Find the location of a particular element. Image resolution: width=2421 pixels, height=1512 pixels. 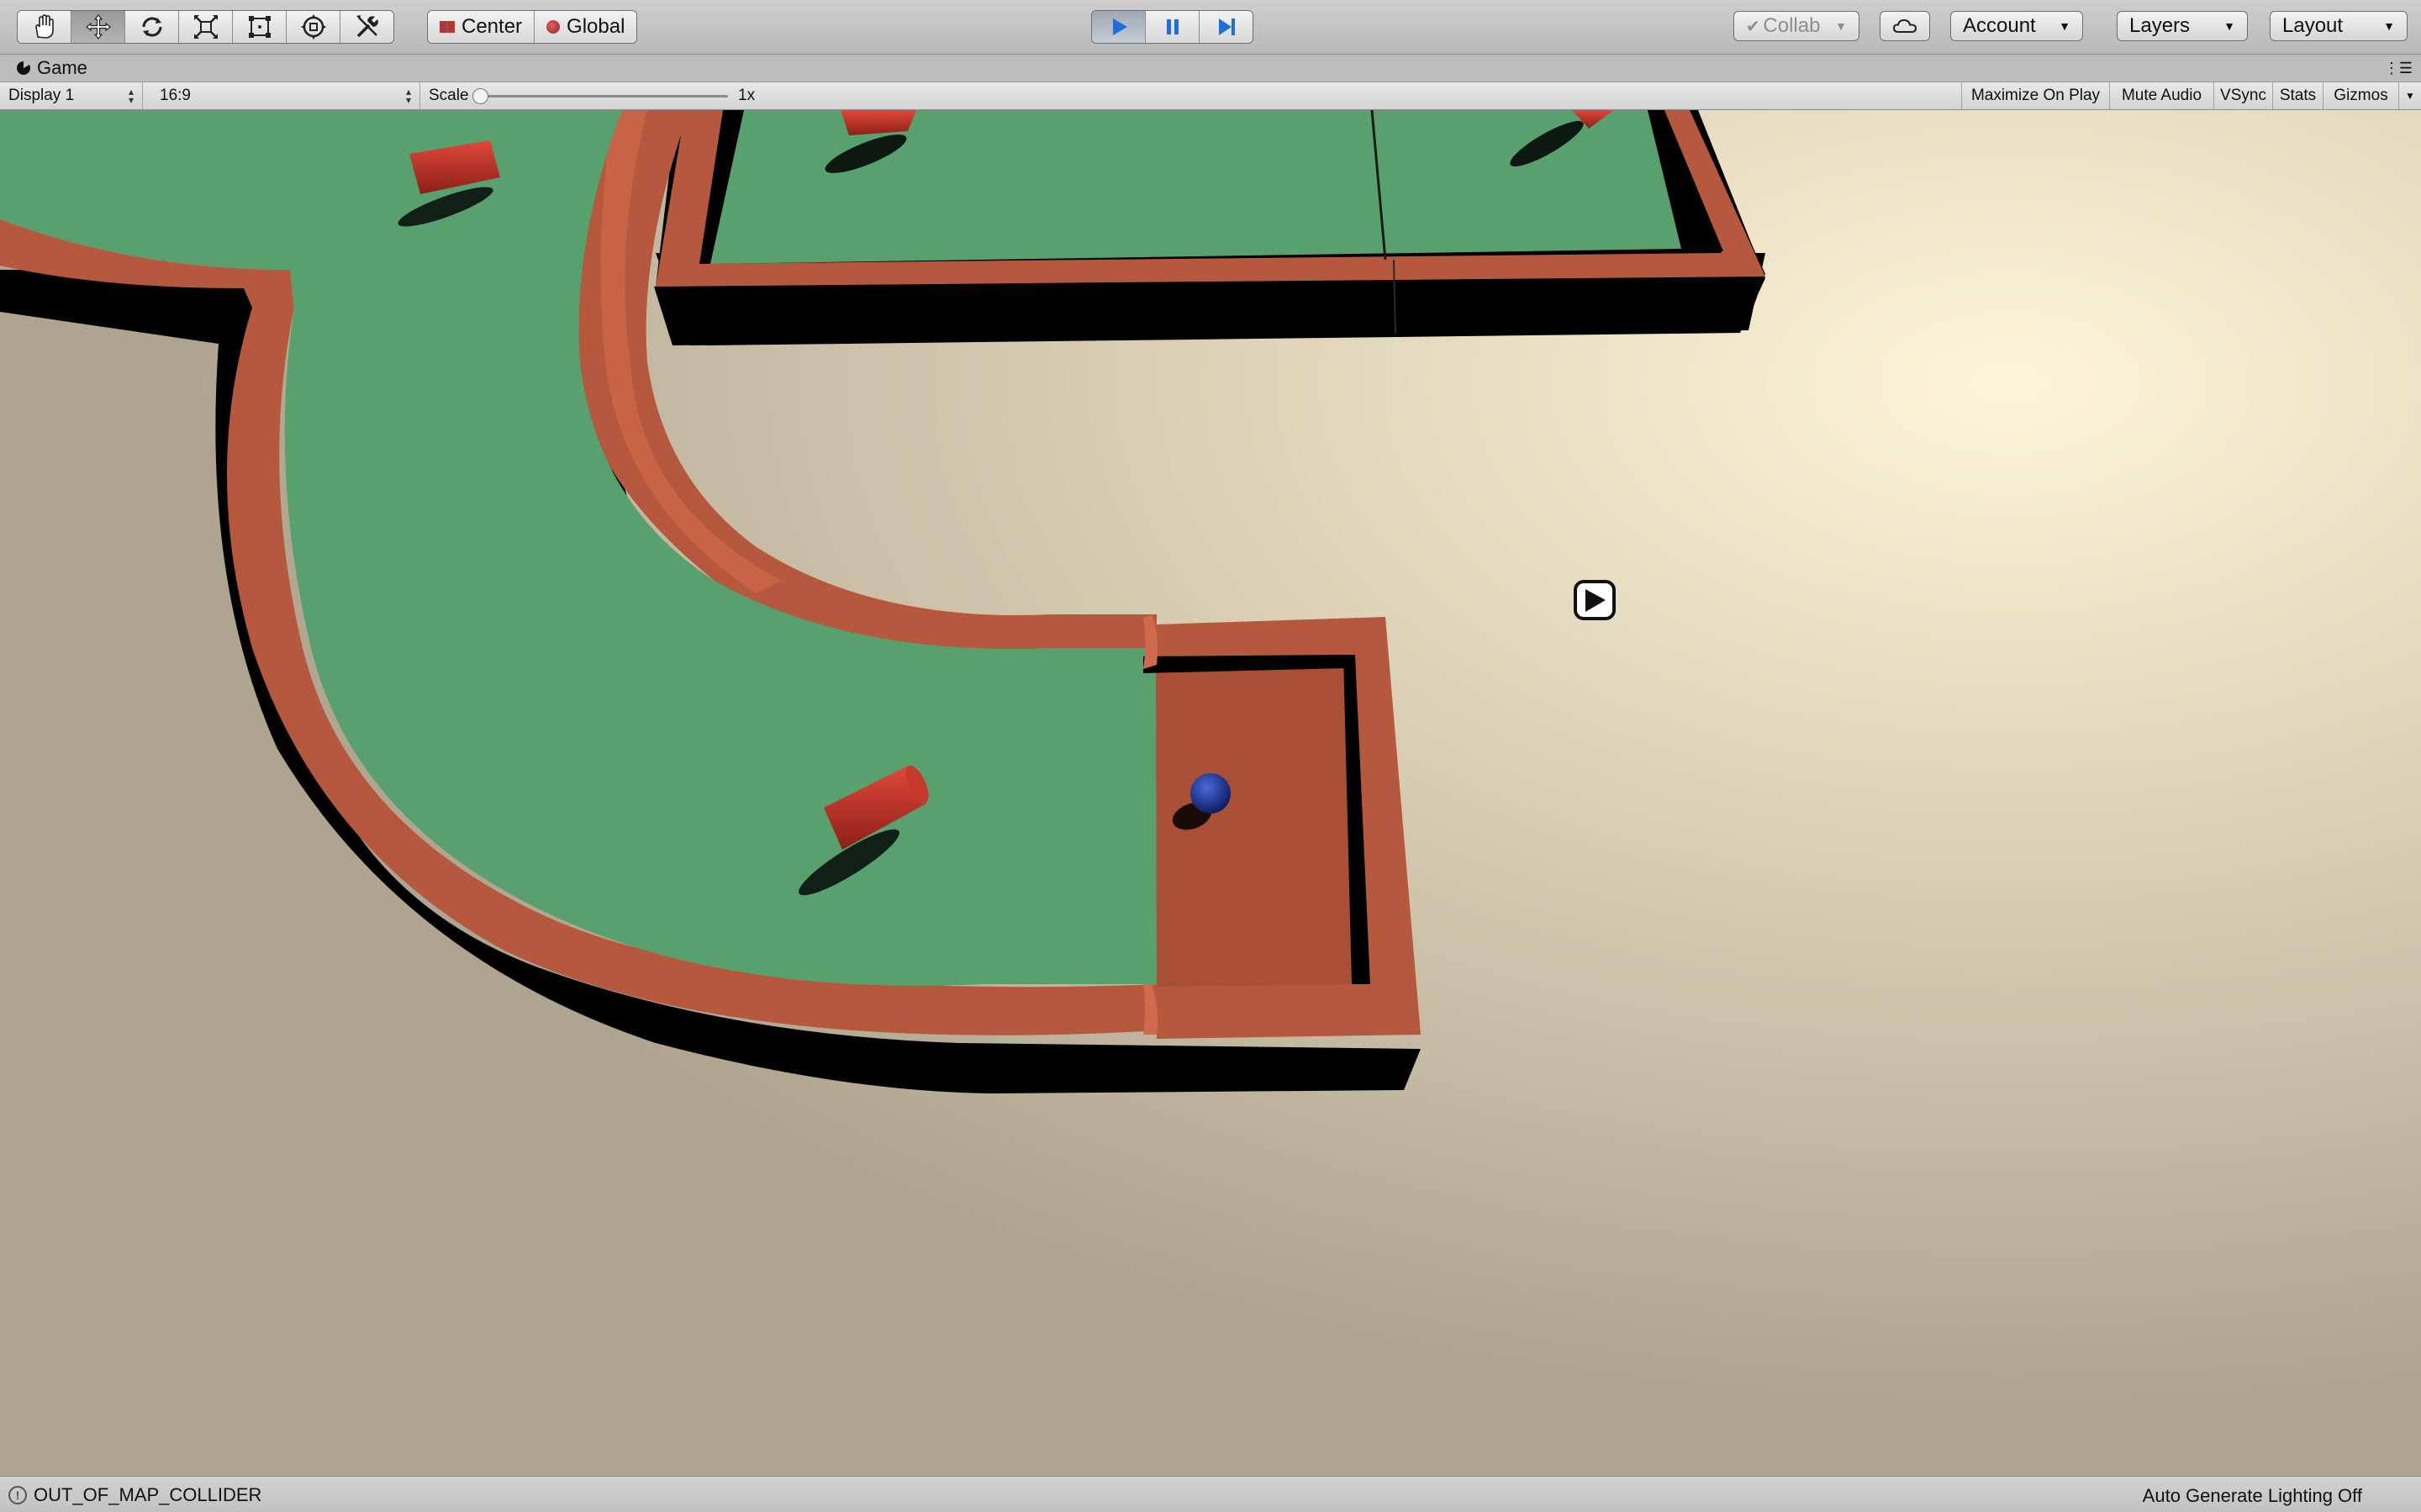

console-message-text: OUT_OF_MAP_COLLIDER is located at coordinates (148, 1495).